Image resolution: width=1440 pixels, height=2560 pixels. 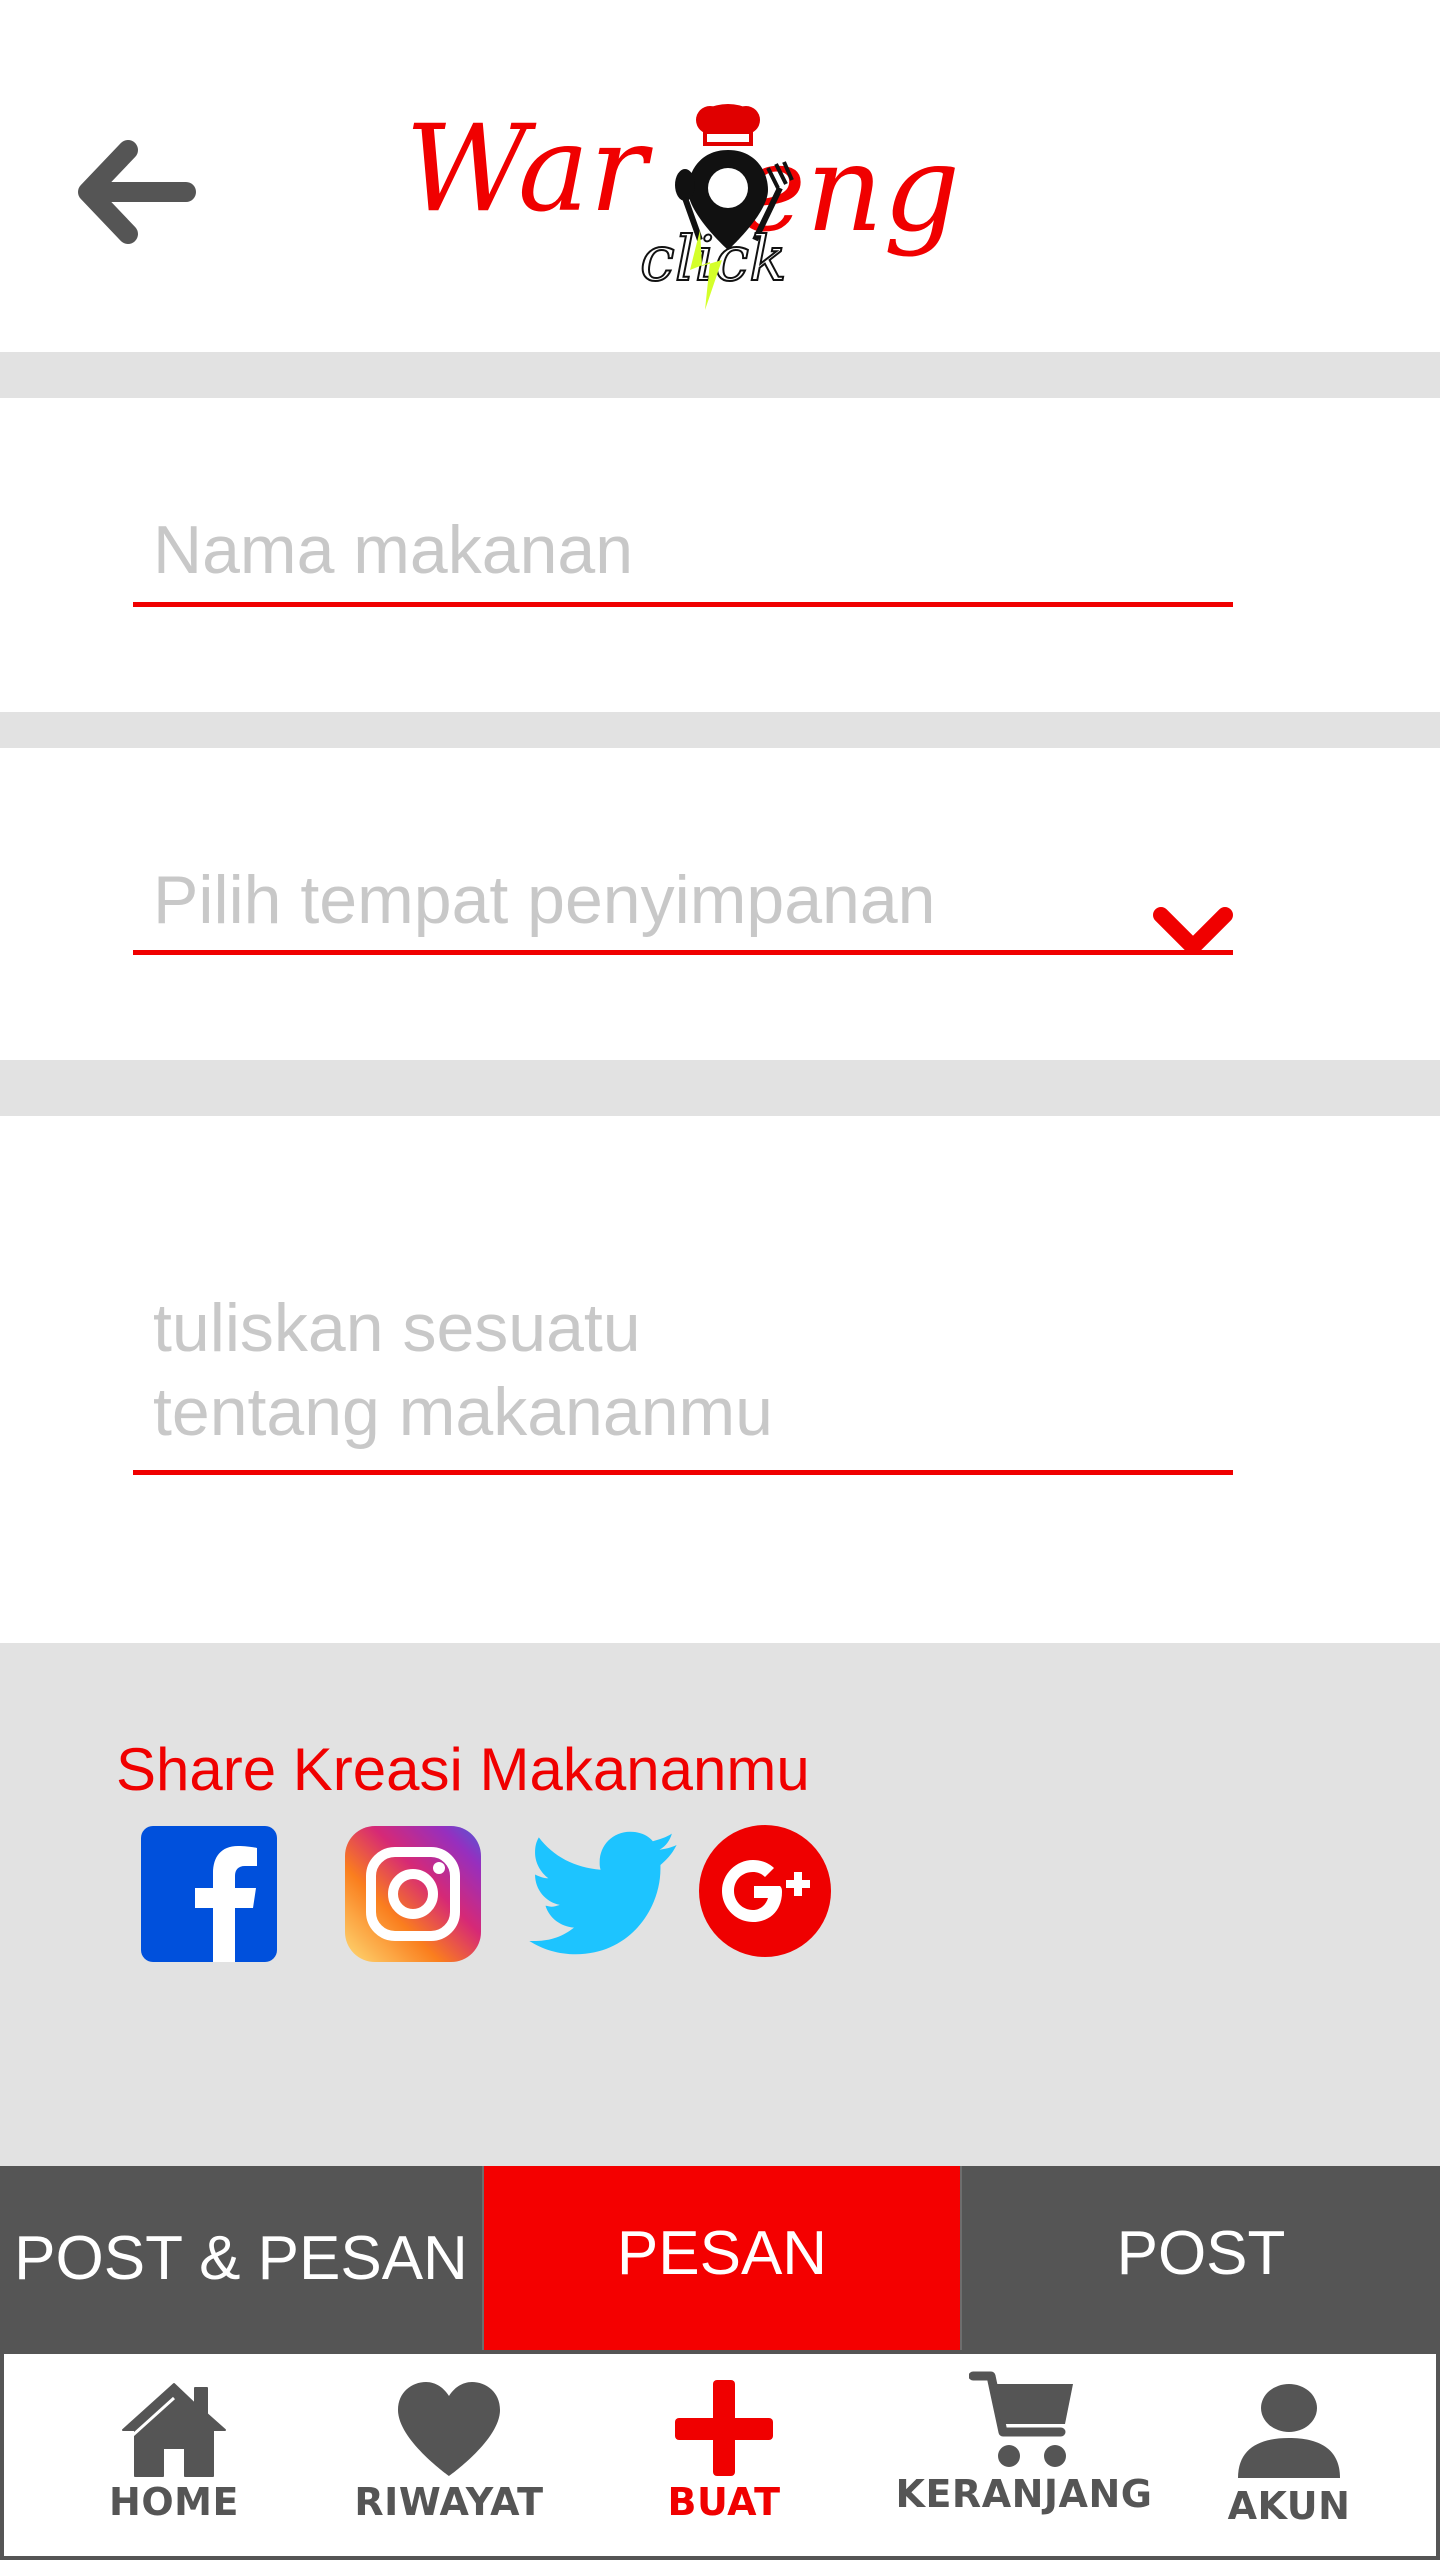 I want to click on tab-post-and-pesan: POST & PESAN, so click(x=241, y=2258).